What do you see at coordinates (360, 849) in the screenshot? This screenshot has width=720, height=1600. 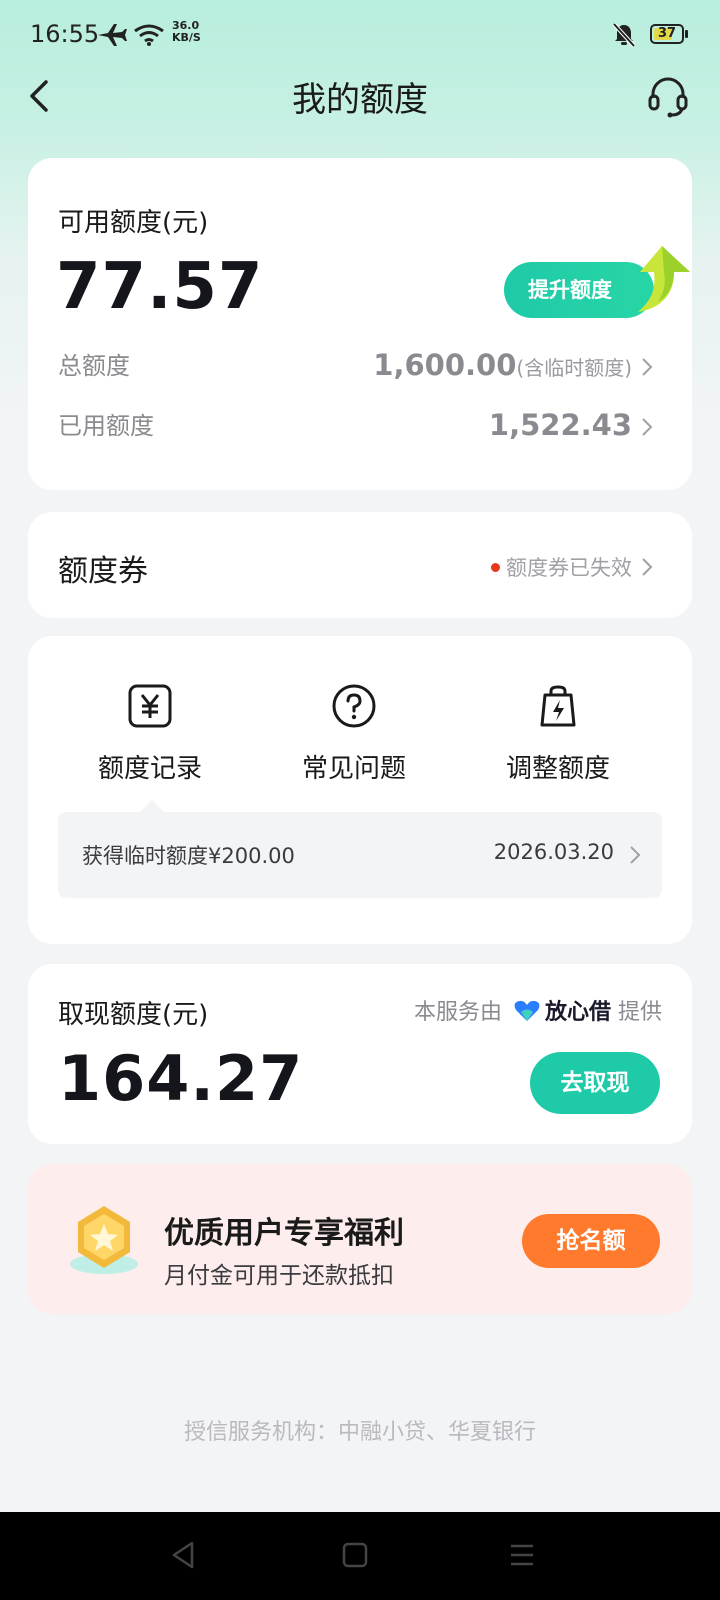 I see `temporary-quota-notice: 获得临时额度¥200.00 2026.03.20` at bounding box center [360, 849].